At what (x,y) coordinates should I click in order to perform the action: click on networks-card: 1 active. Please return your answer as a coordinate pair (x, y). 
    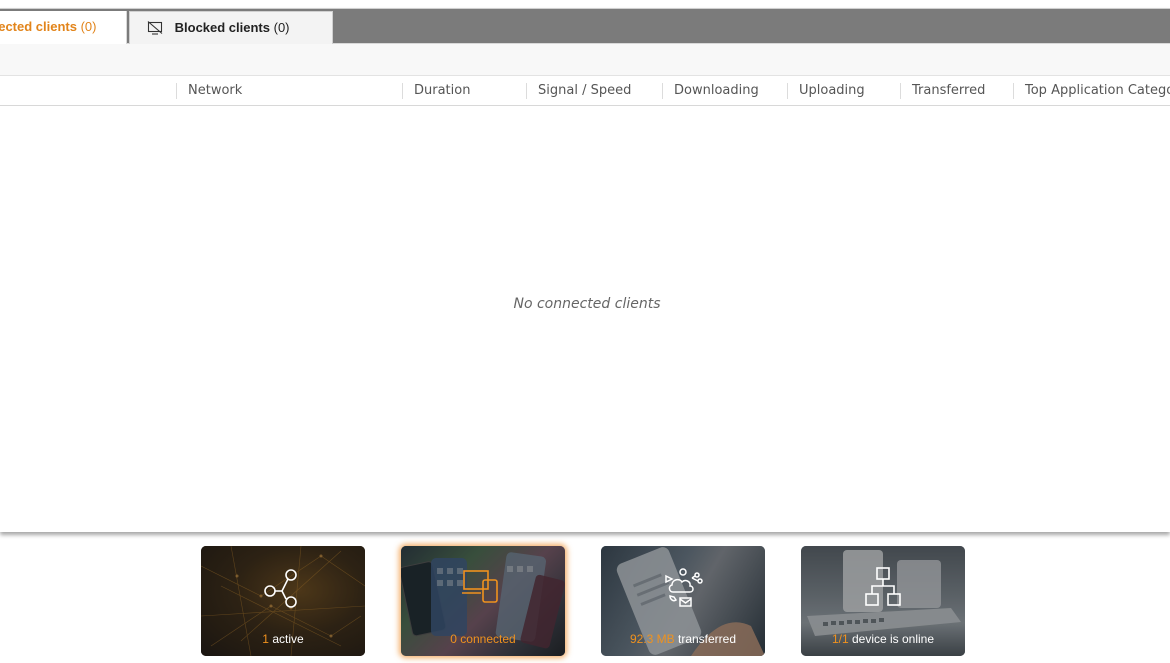
    Looking at the image, I should click on (283, 601).